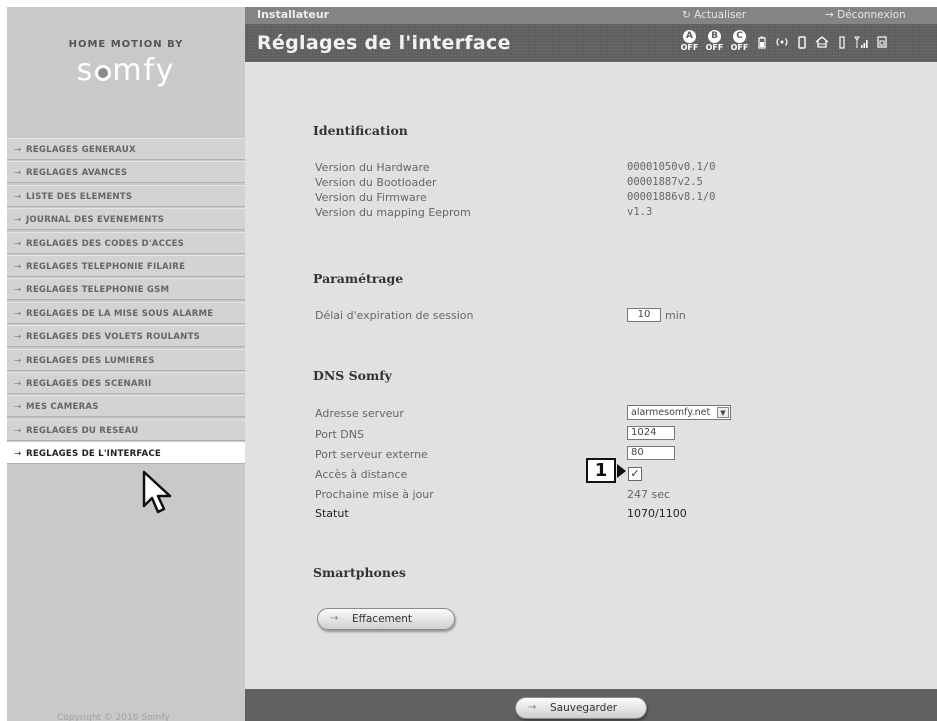 The width and height of the screenshot is (937, 721). I want to click on house-icon, so click(822, 42).